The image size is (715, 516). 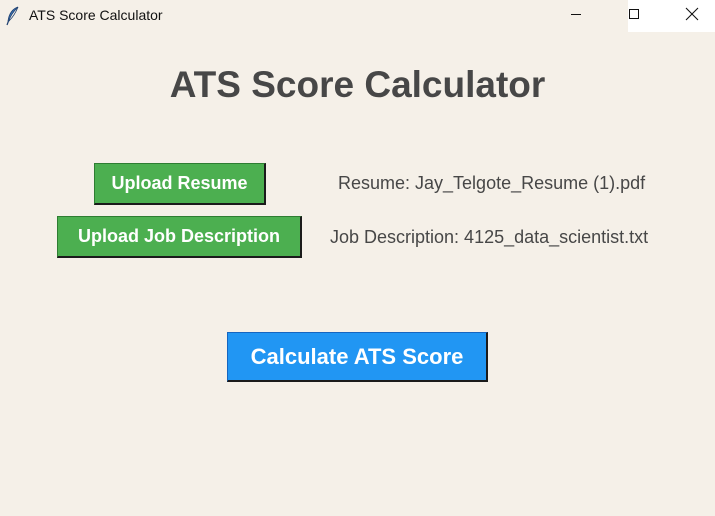 I want to click on maximize-icon, so click(x=634, y=16).